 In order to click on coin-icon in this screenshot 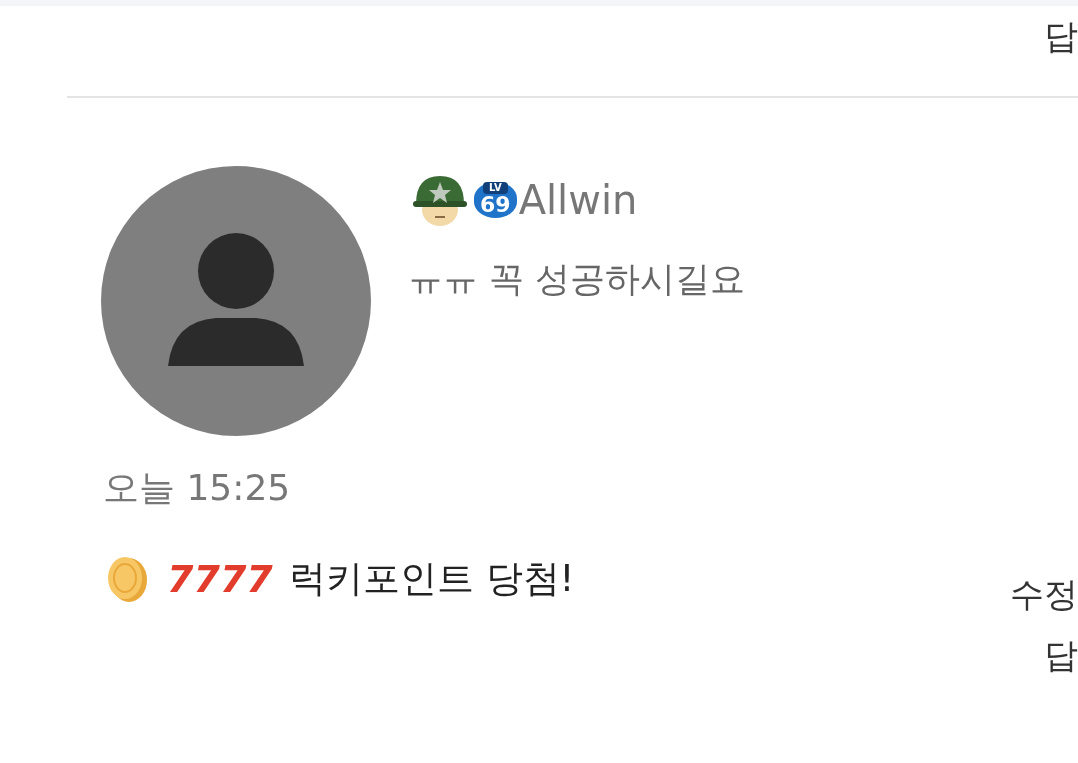, I will do `click(127, 579)`.